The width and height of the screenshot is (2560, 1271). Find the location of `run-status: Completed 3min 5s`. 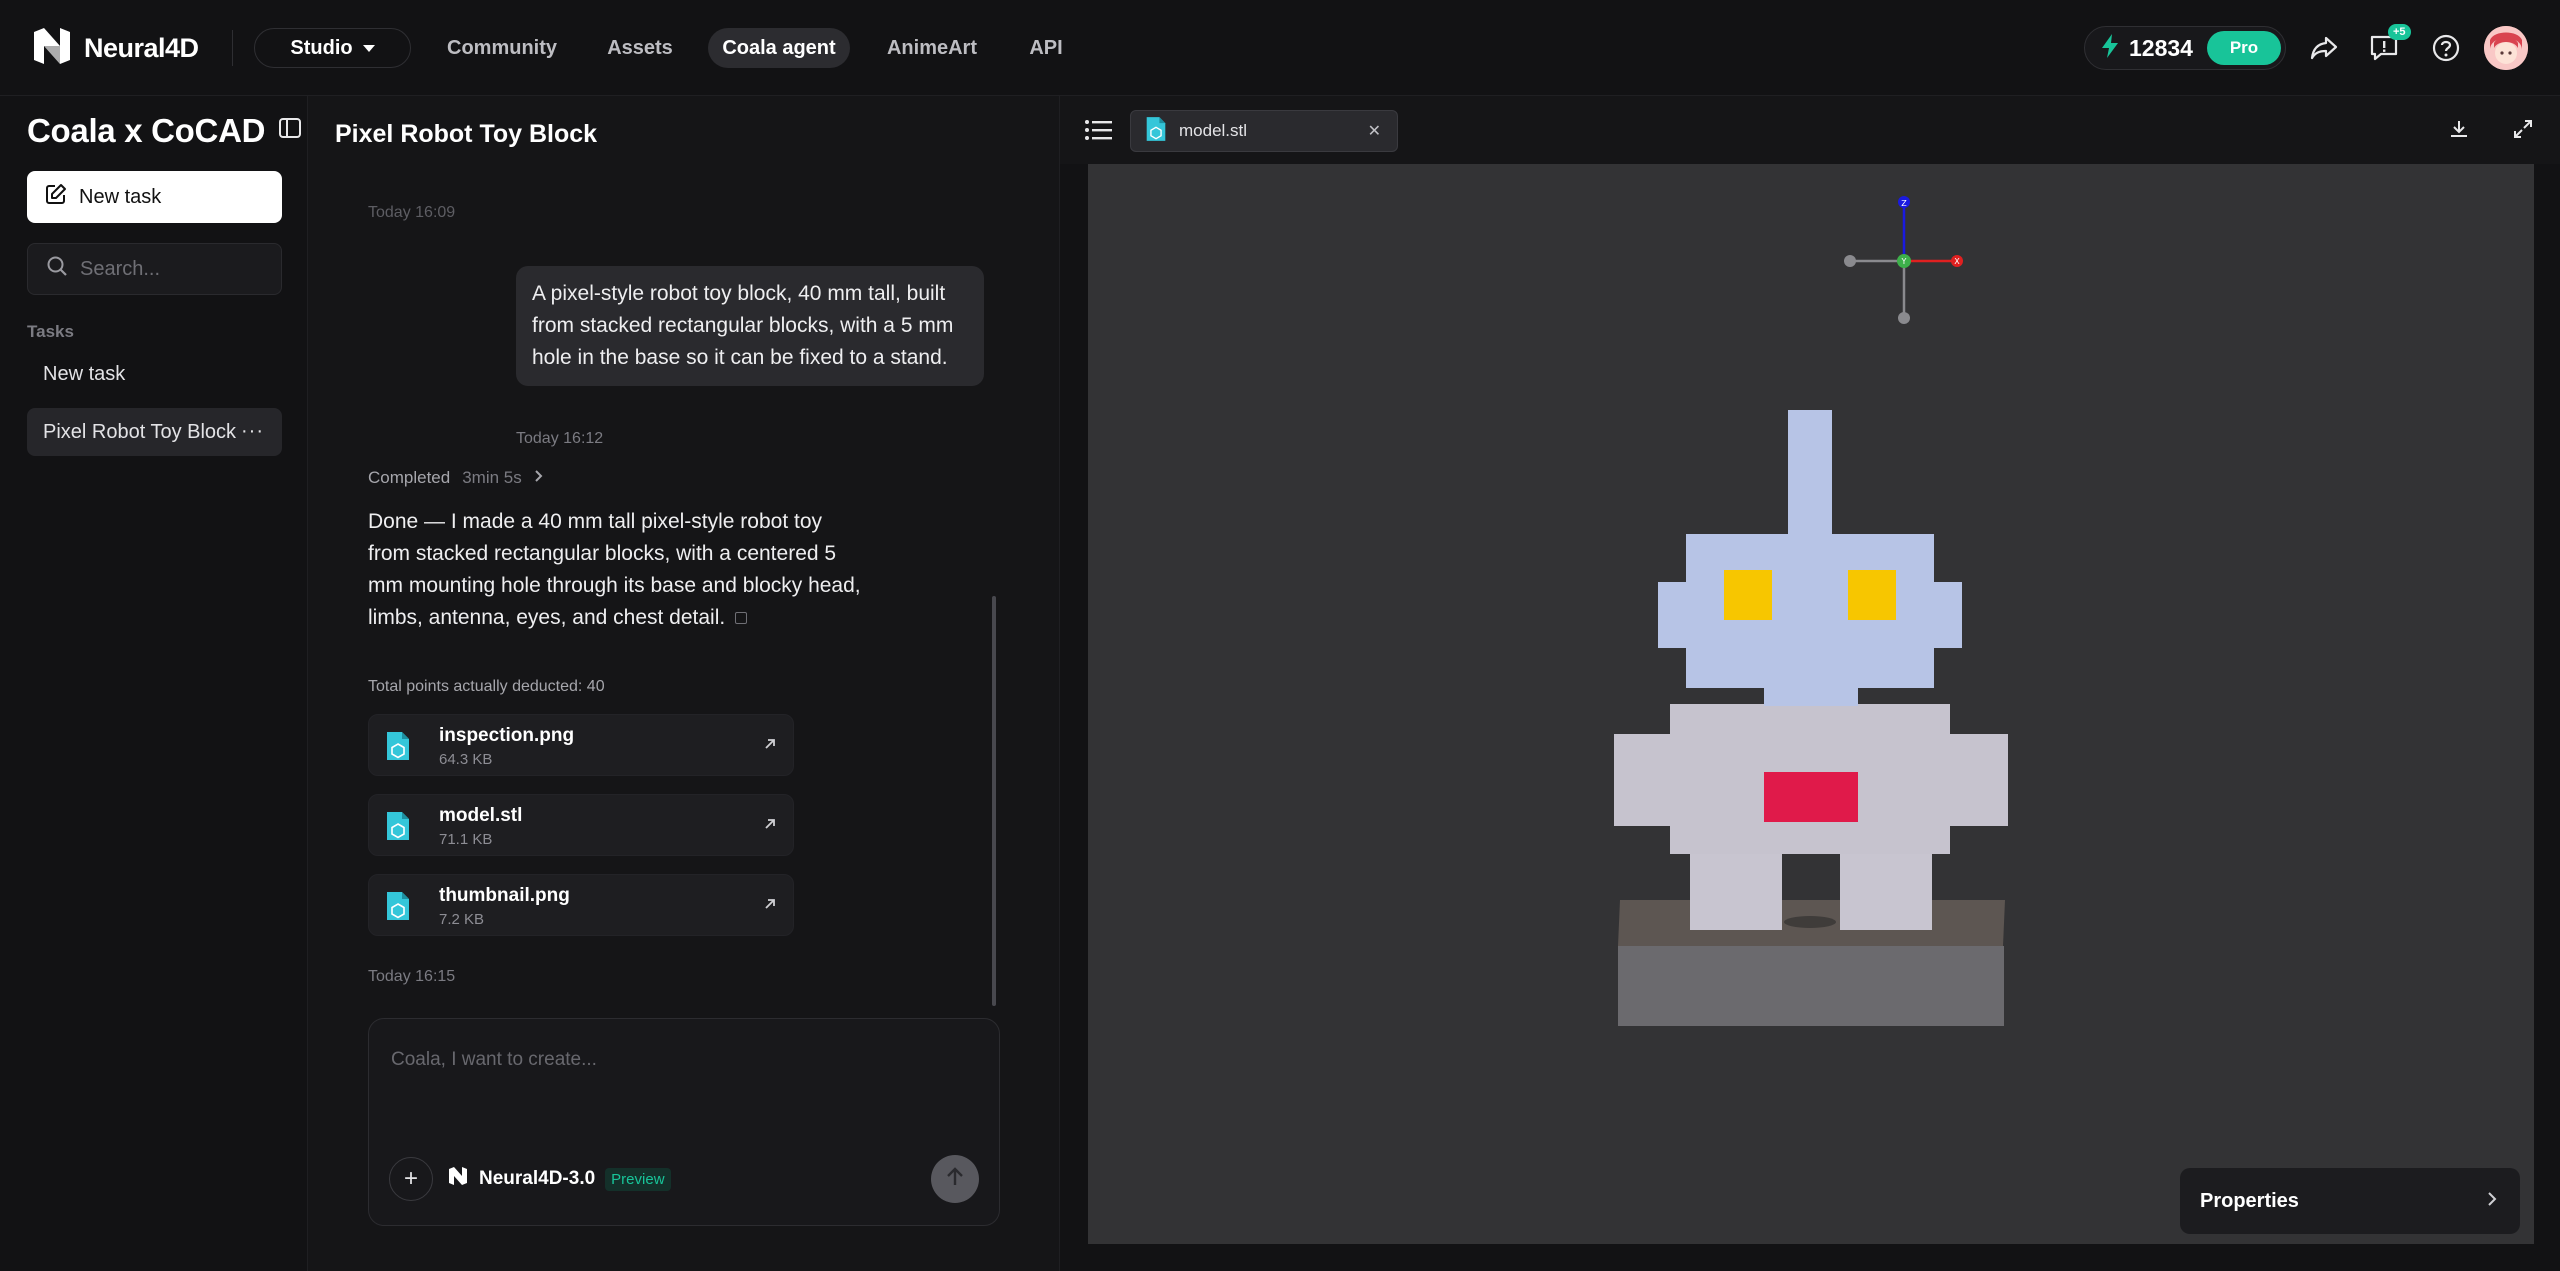

run-status: Completed 3min 5s is located at coordinates (456, 478).